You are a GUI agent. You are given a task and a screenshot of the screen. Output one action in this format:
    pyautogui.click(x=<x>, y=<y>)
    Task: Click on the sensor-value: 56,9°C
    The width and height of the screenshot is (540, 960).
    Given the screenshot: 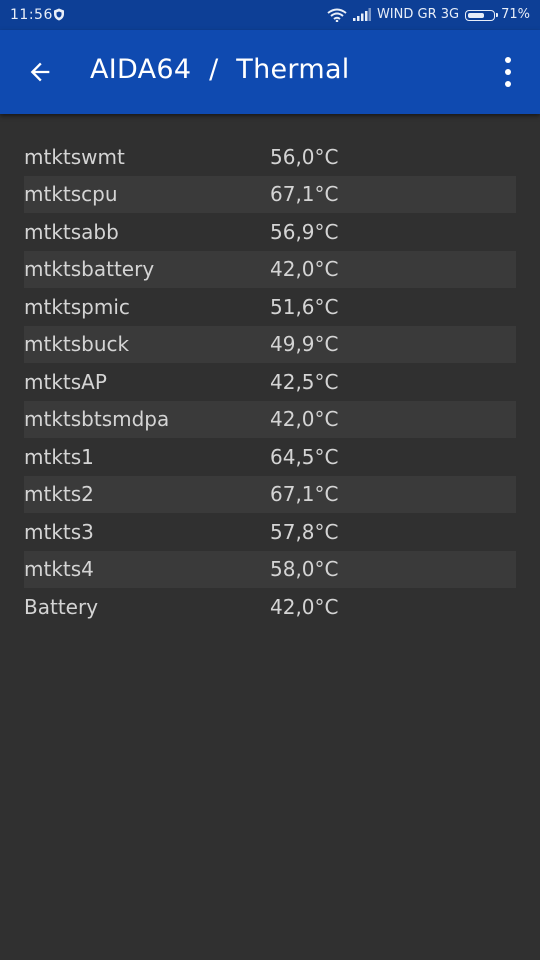 What is the action you would take?
    pyautogui.click(x=304, y=231)
    